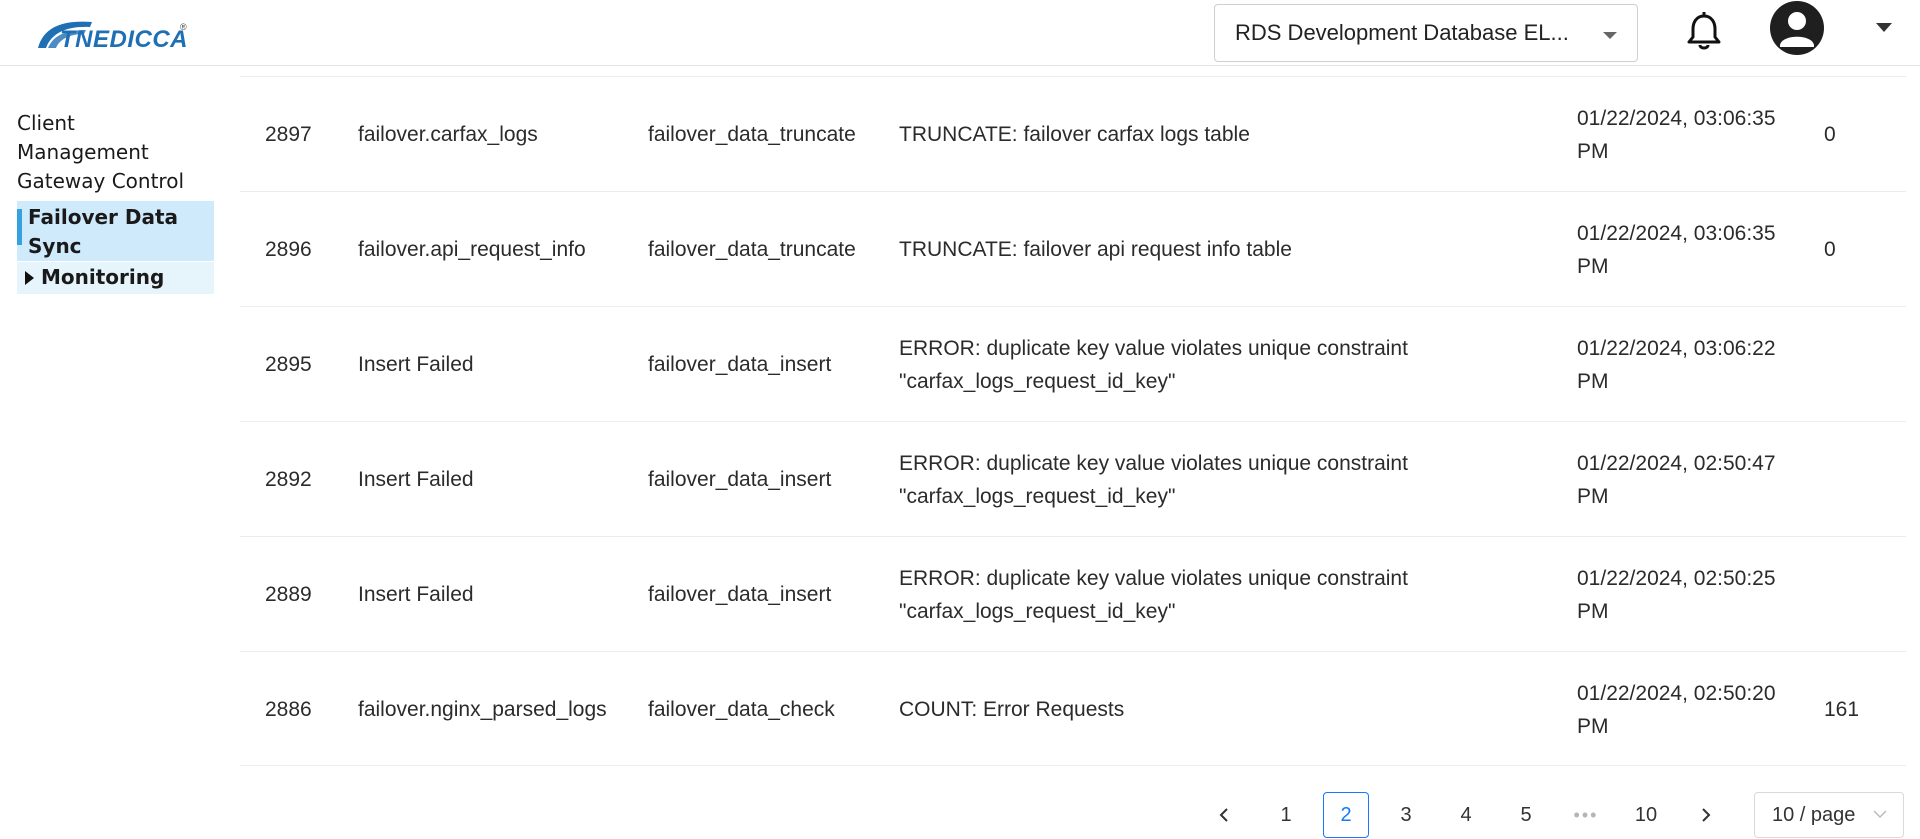  What do you see at coordinates (288, 134) in the screenshot?
I see `cell-id: 2897` at bounding box center [288, 134].